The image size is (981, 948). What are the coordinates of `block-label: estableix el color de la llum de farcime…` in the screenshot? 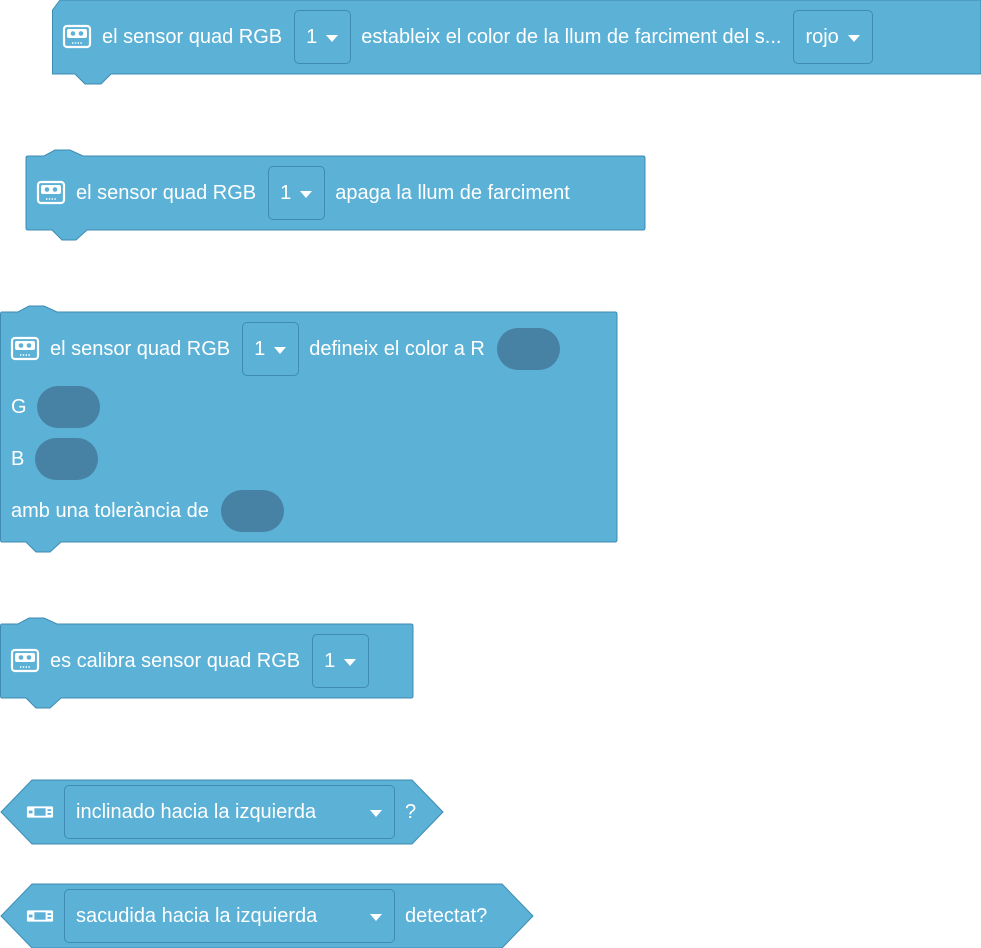 It's located at (571, 37).